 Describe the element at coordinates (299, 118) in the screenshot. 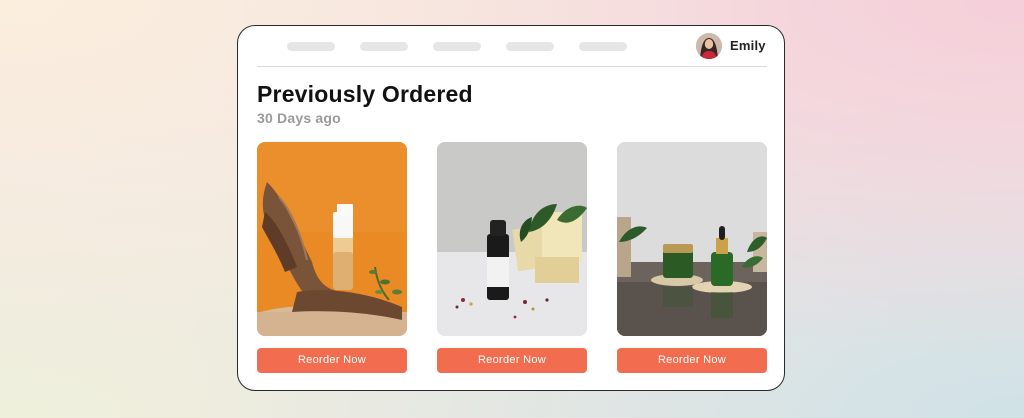

I see `order-date-subtitle: 30 Days ago` at that location.